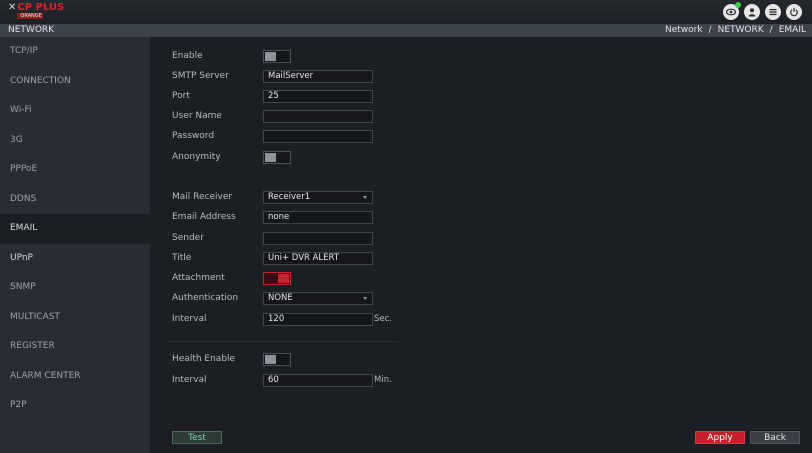  I want to click on port-label: Port, so click(181, 96).